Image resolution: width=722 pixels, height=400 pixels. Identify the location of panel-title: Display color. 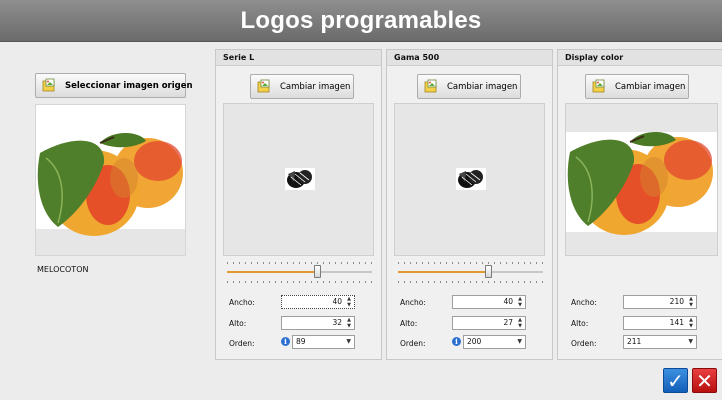
(640, 58).